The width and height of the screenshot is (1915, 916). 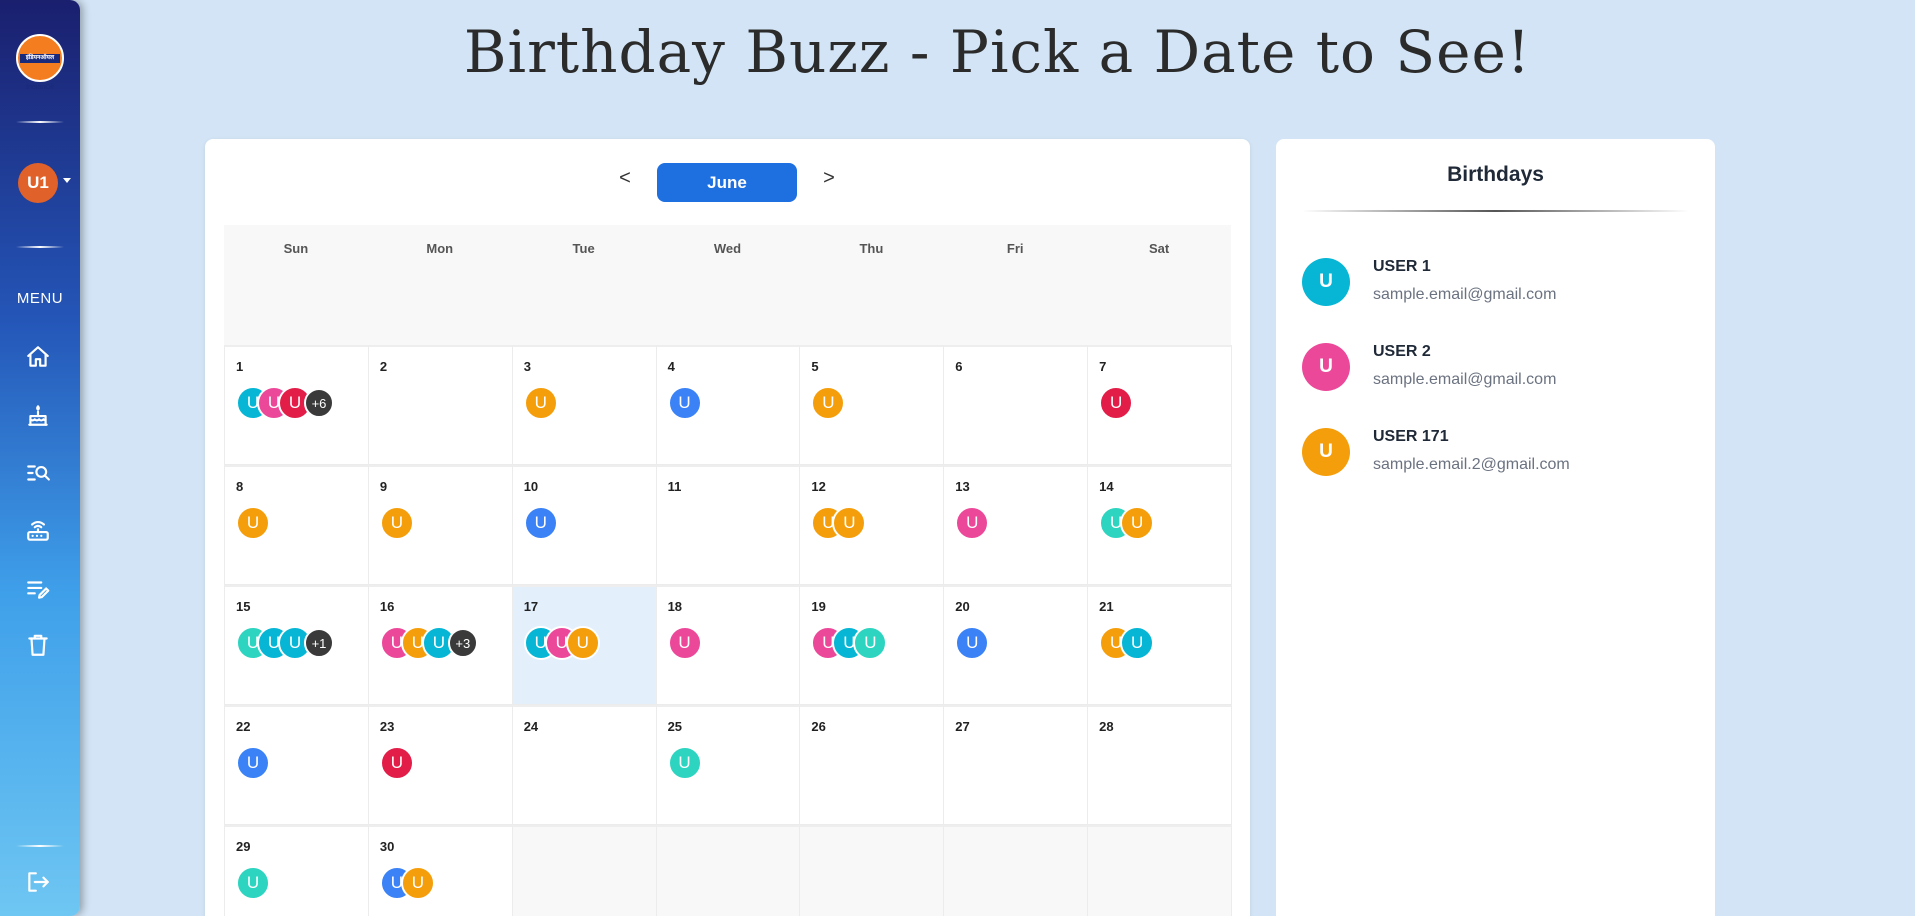 I want to click on calendar-day-cell: 21 U U, so click(x=1159, y=645).